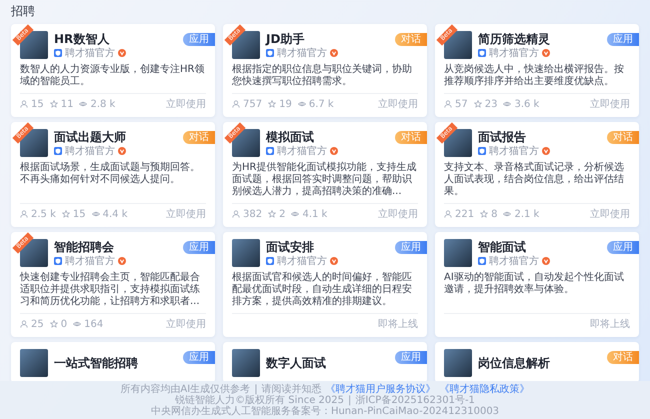  I want to click on card-description: 根据面试官和候选人的时间偏好，智能匹配最优面试时段，自动生成详细的日程安排方案，提供高效精准的排期建议。, so click(322, 290).